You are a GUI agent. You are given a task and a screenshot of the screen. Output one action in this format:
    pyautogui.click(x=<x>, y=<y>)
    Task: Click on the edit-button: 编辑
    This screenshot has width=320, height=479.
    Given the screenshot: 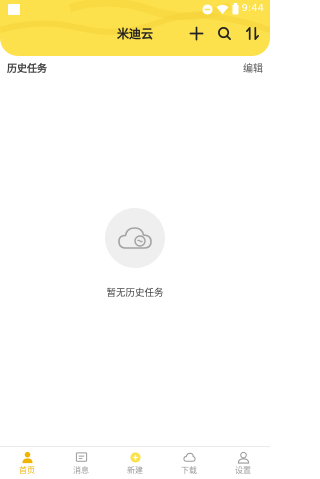 What is the action you would take?
    pyautogui.click(x=253, y=67)
    